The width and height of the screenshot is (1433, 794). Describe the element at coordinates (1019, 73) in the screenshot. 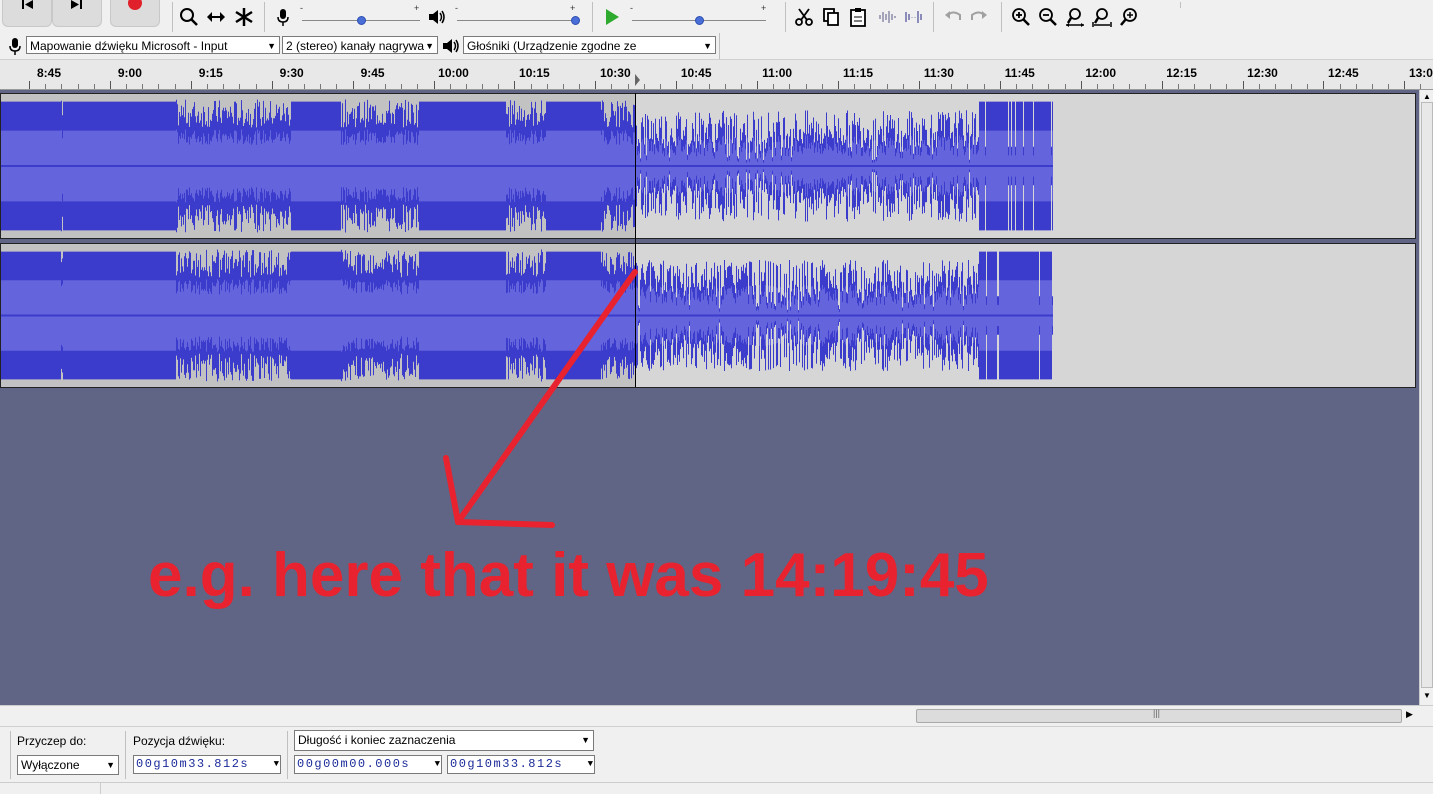

I see `timeline-tick-label: 11:45` at that location.